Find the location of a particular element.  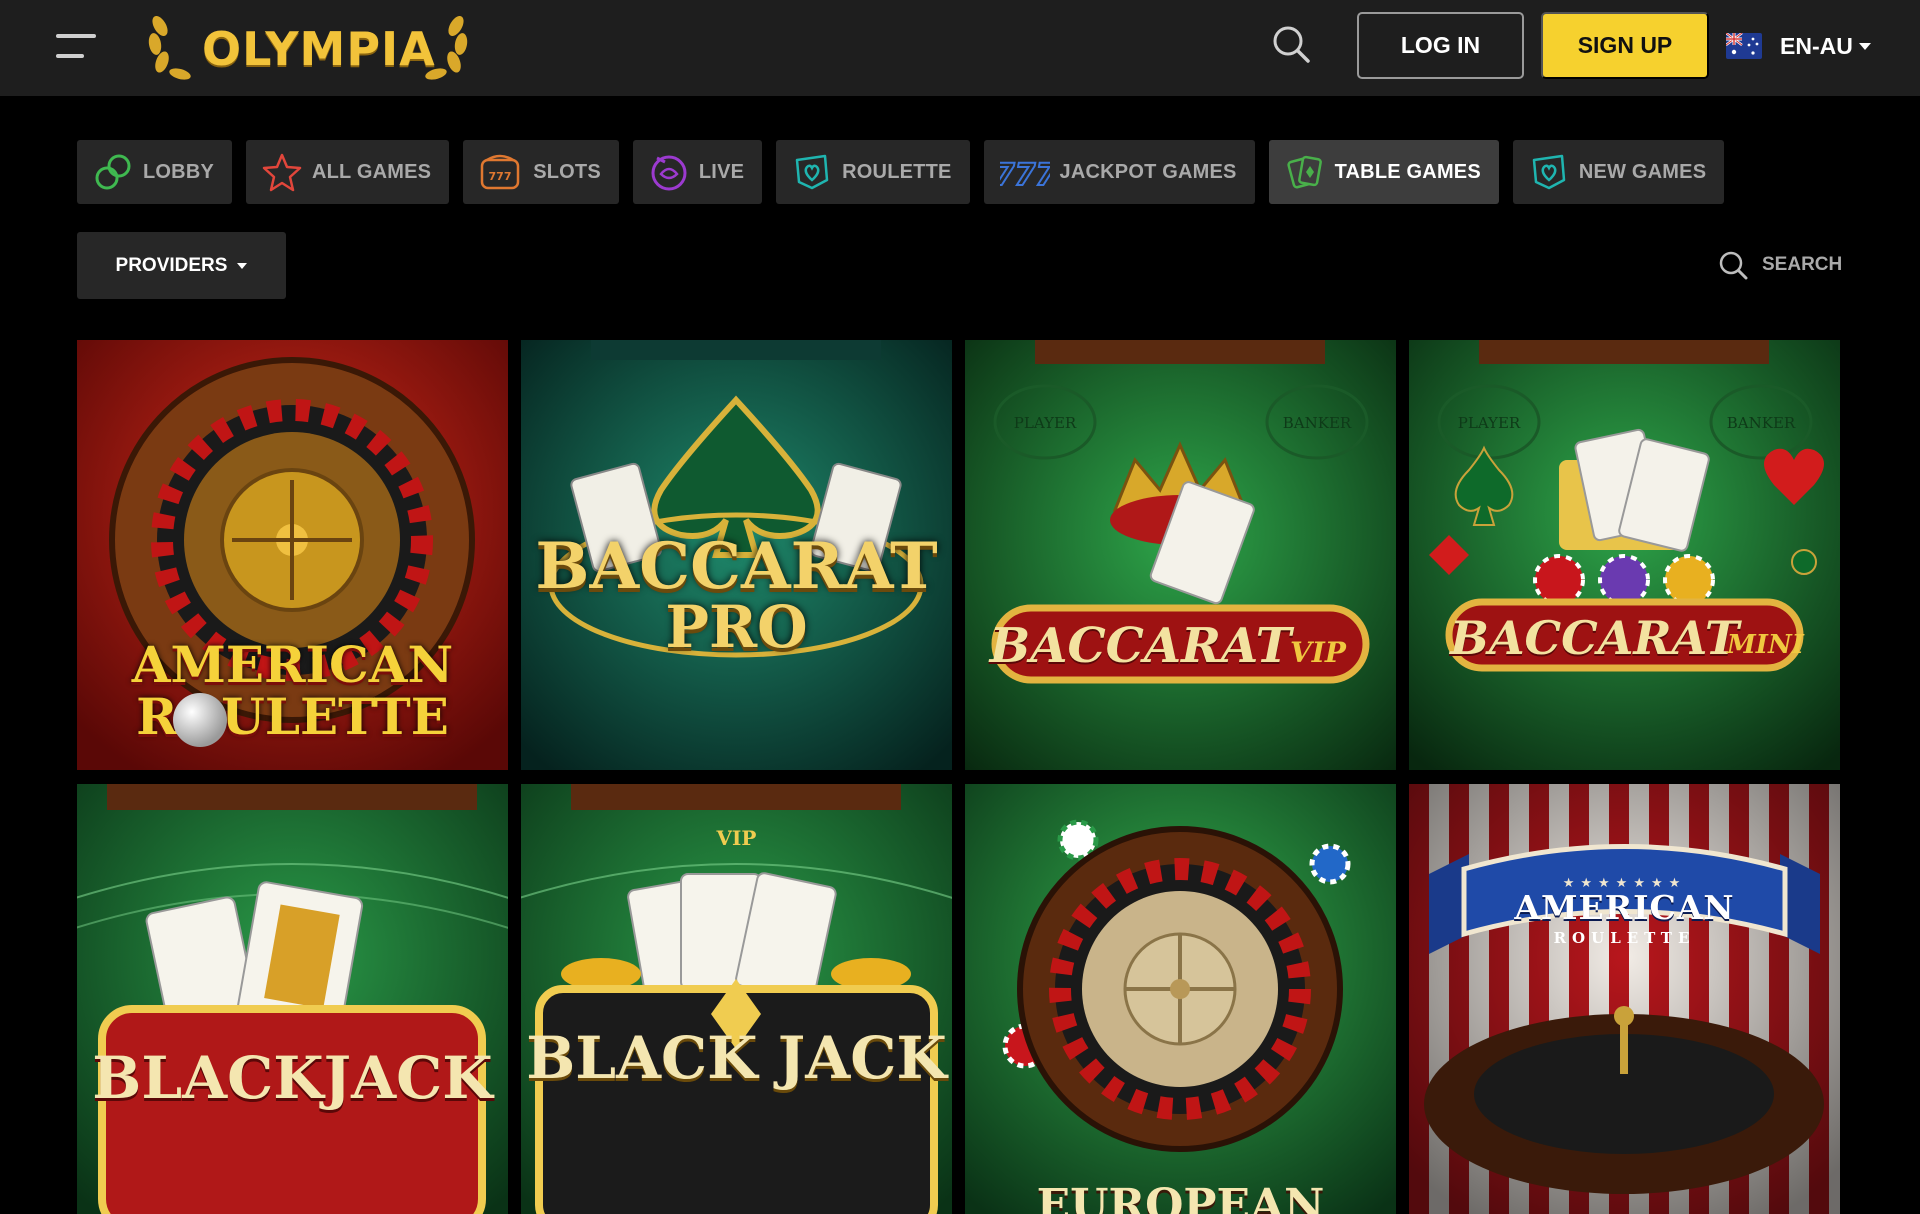

game-title: BACCARAT is located at coordinates (736, 566).